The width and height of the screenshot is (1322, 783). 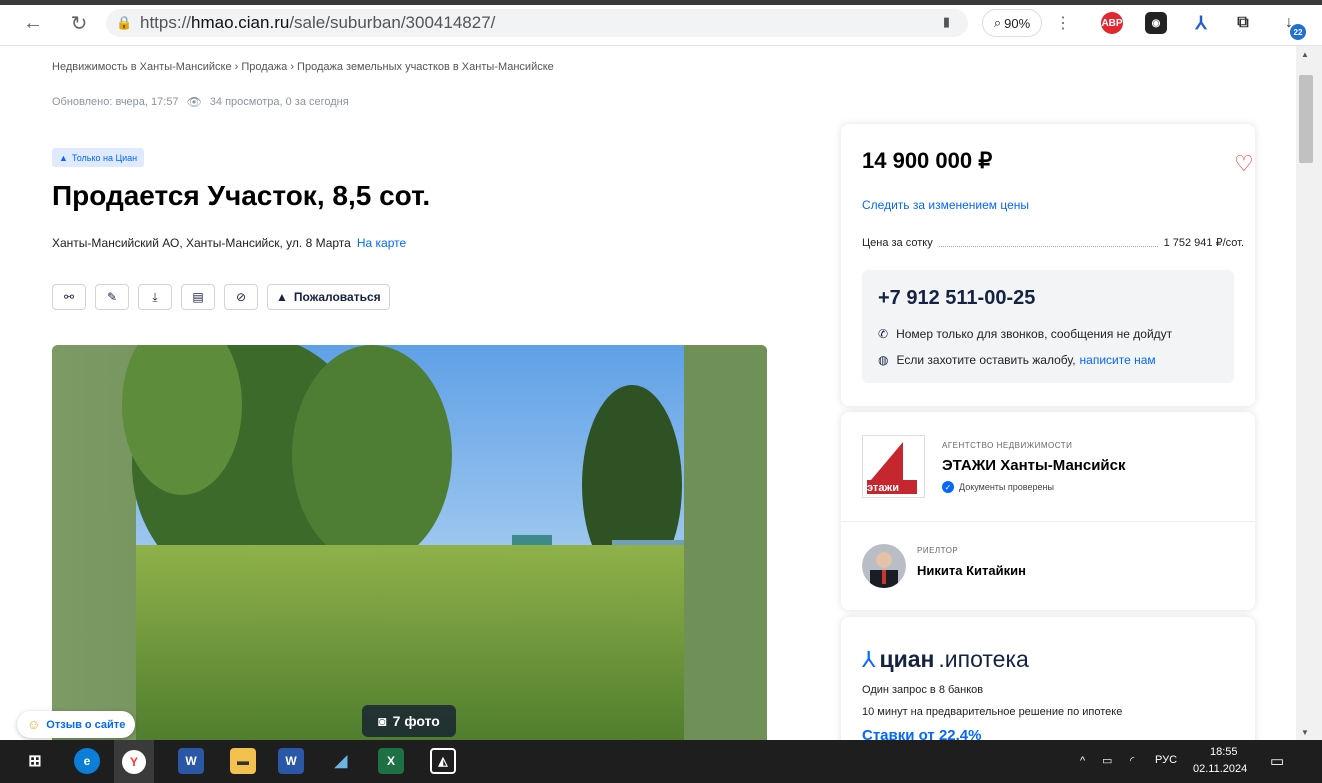 I want to click on phone-icon: ✆, so click(x=883, y=334).